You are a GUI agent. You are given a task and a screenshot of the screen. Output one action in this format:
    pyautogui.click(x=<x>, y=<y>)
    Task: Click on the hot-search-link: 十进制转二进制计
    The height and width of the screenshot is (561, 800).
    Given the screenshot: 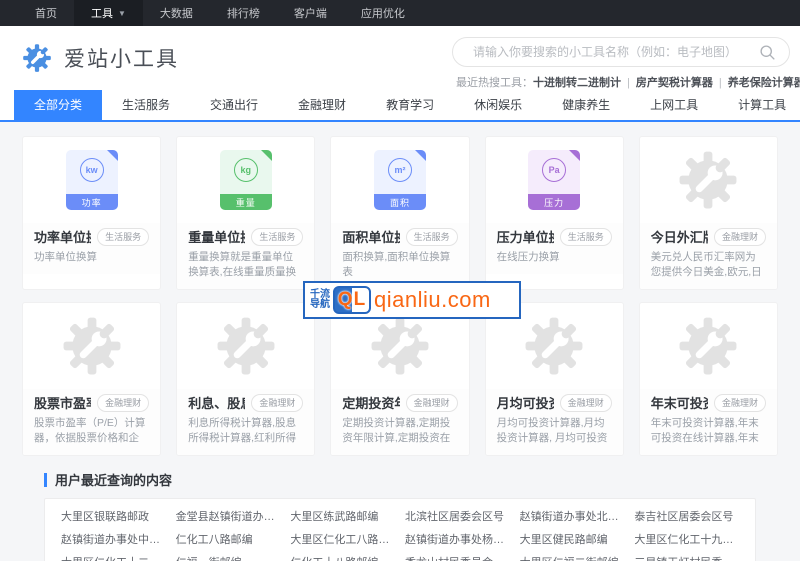 What is the action you would take?
    pyautogui.click(x=577, y=83)
    